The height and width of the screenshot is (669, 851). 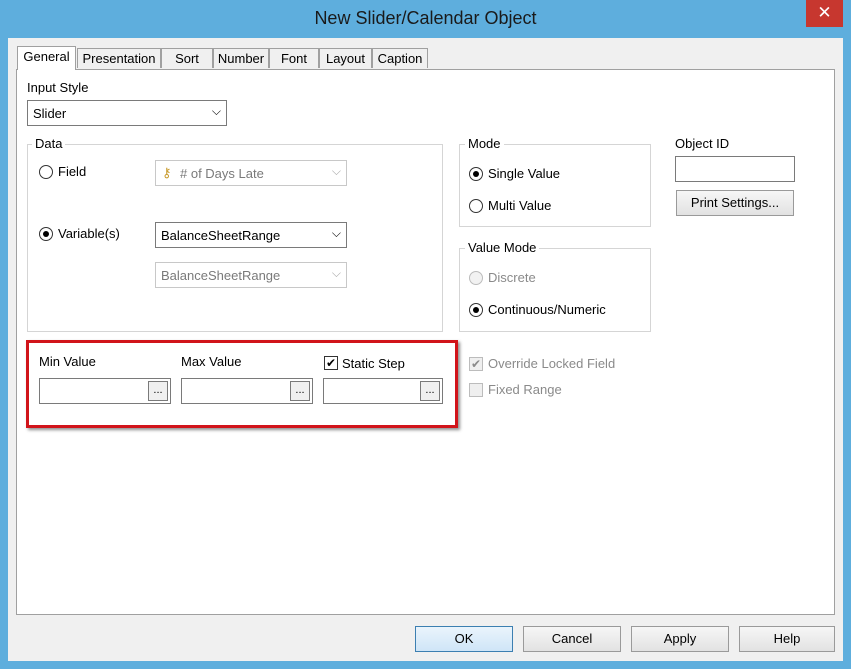 What do you see at coordinates (555, 290) in the screenshot?
I see `value-mode-group` at bounding box center [555, 290].